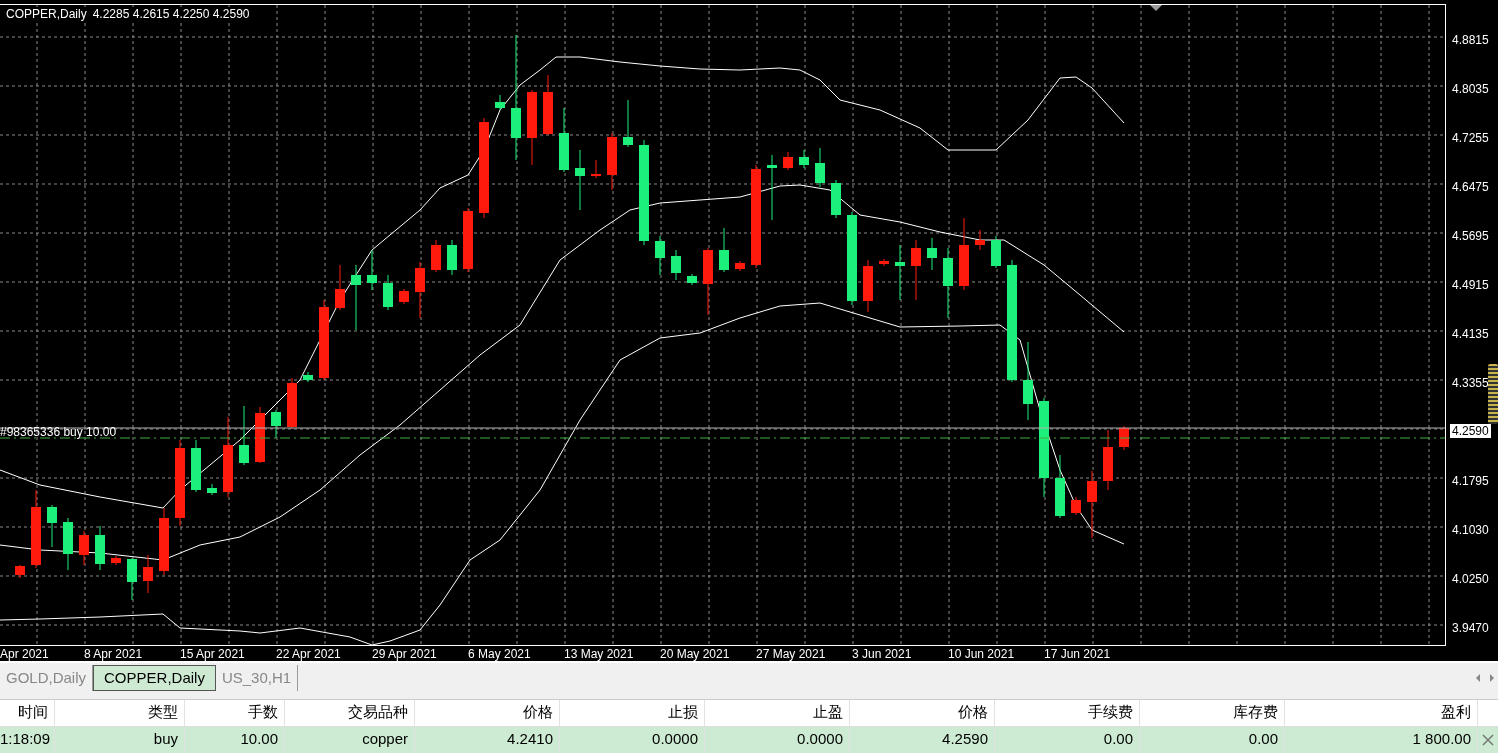  Describe the element at coordinates (404, 654) in the screenshot. I see `date-label: 29 Apr 2021` at that location.